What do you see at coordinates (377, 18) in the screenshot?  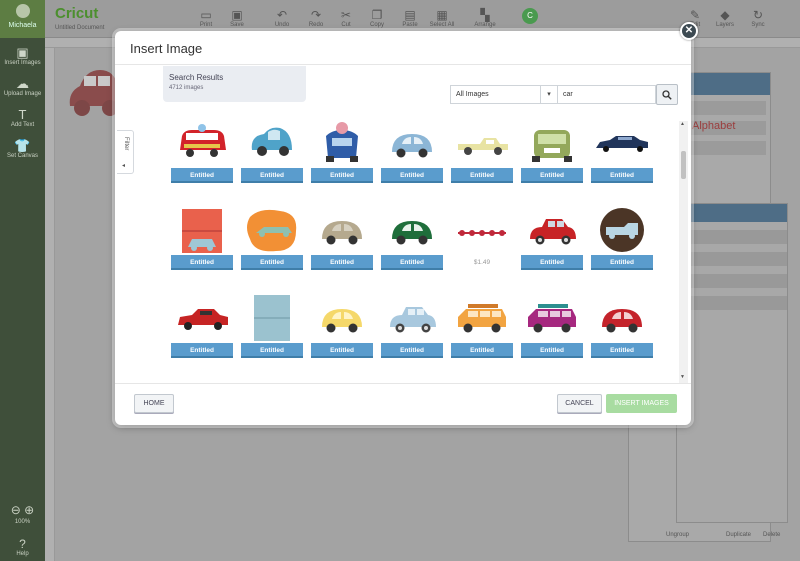 I see `toolbar-copy: ❐ Copy` at bounding box center [377, 18].